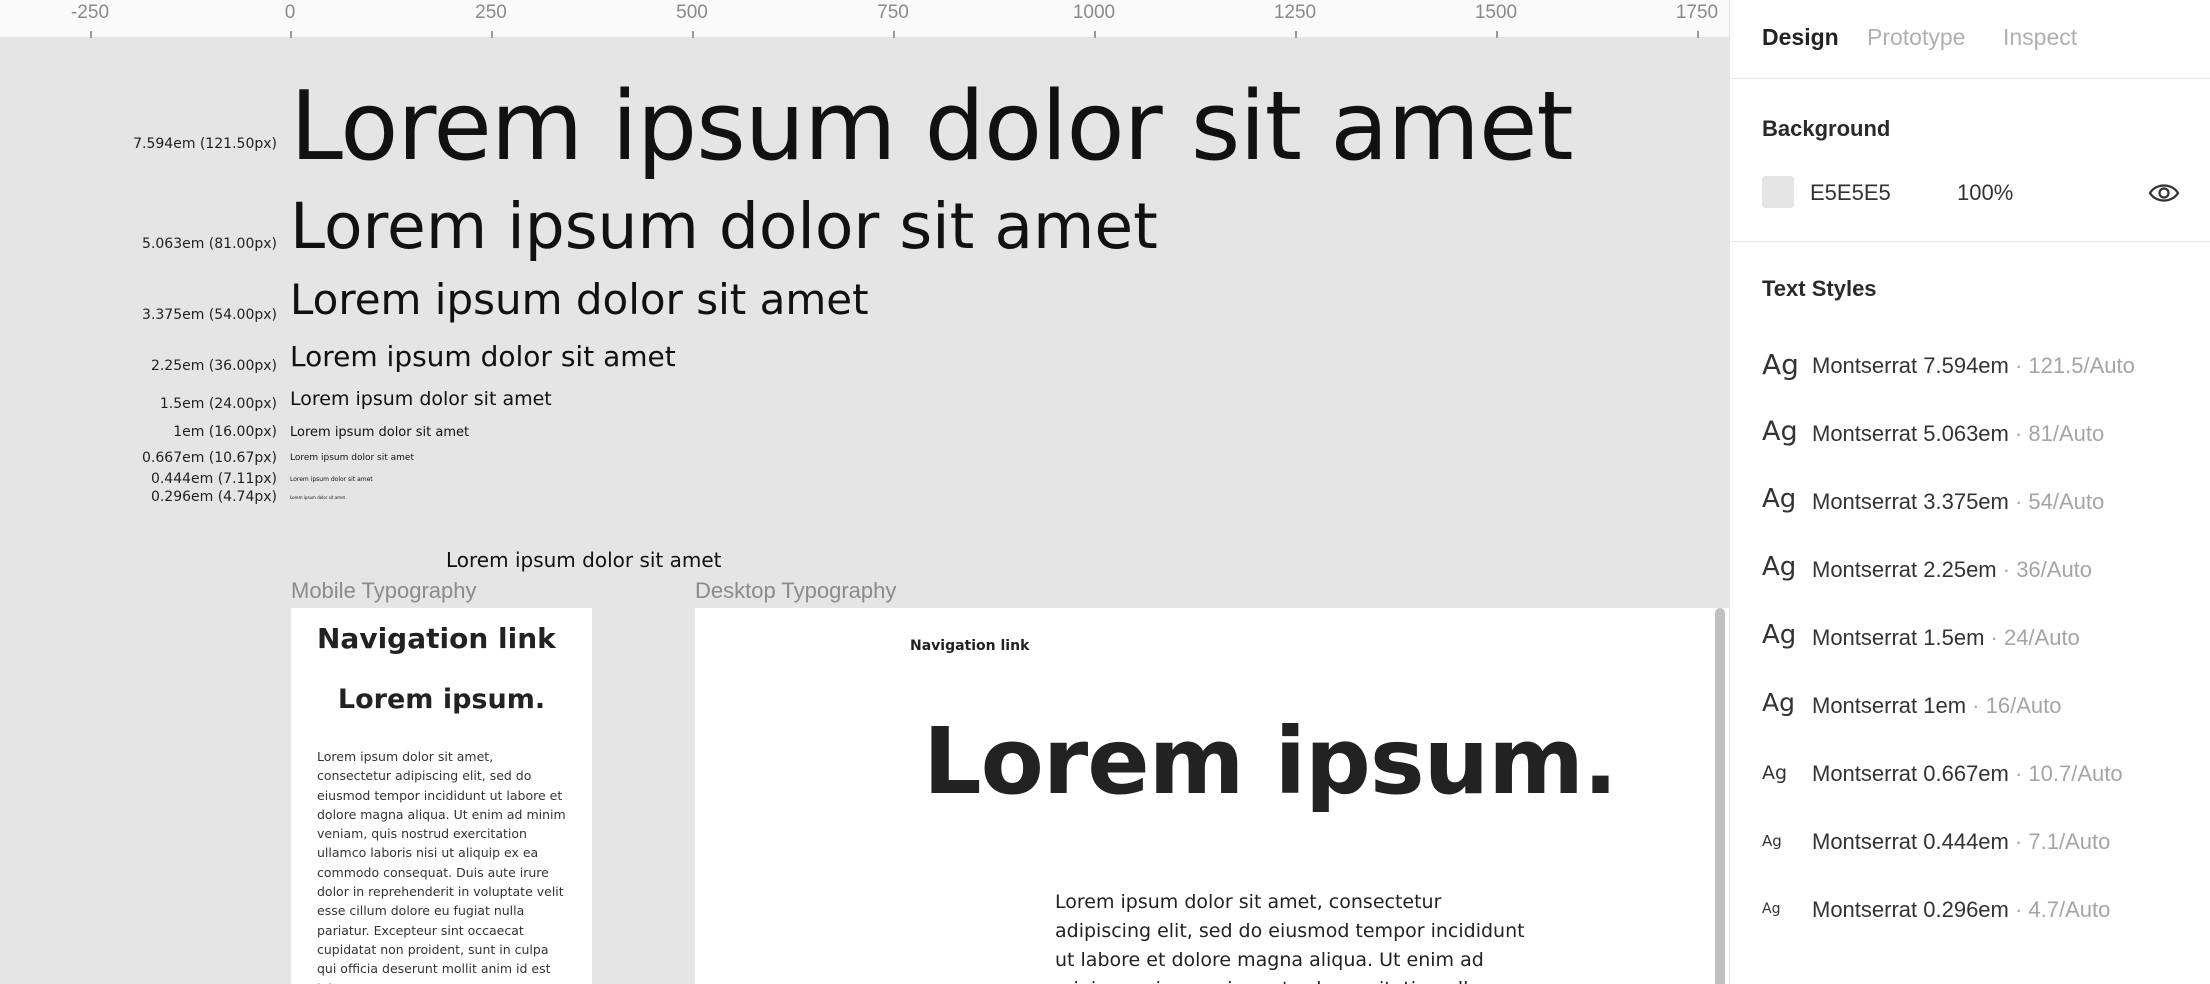 This screenshot has width=2210, height=984. Describe the element at coordinates (1819, 288) in the screenshot. I see `text-styles-section-title: Text Styles` at that location.